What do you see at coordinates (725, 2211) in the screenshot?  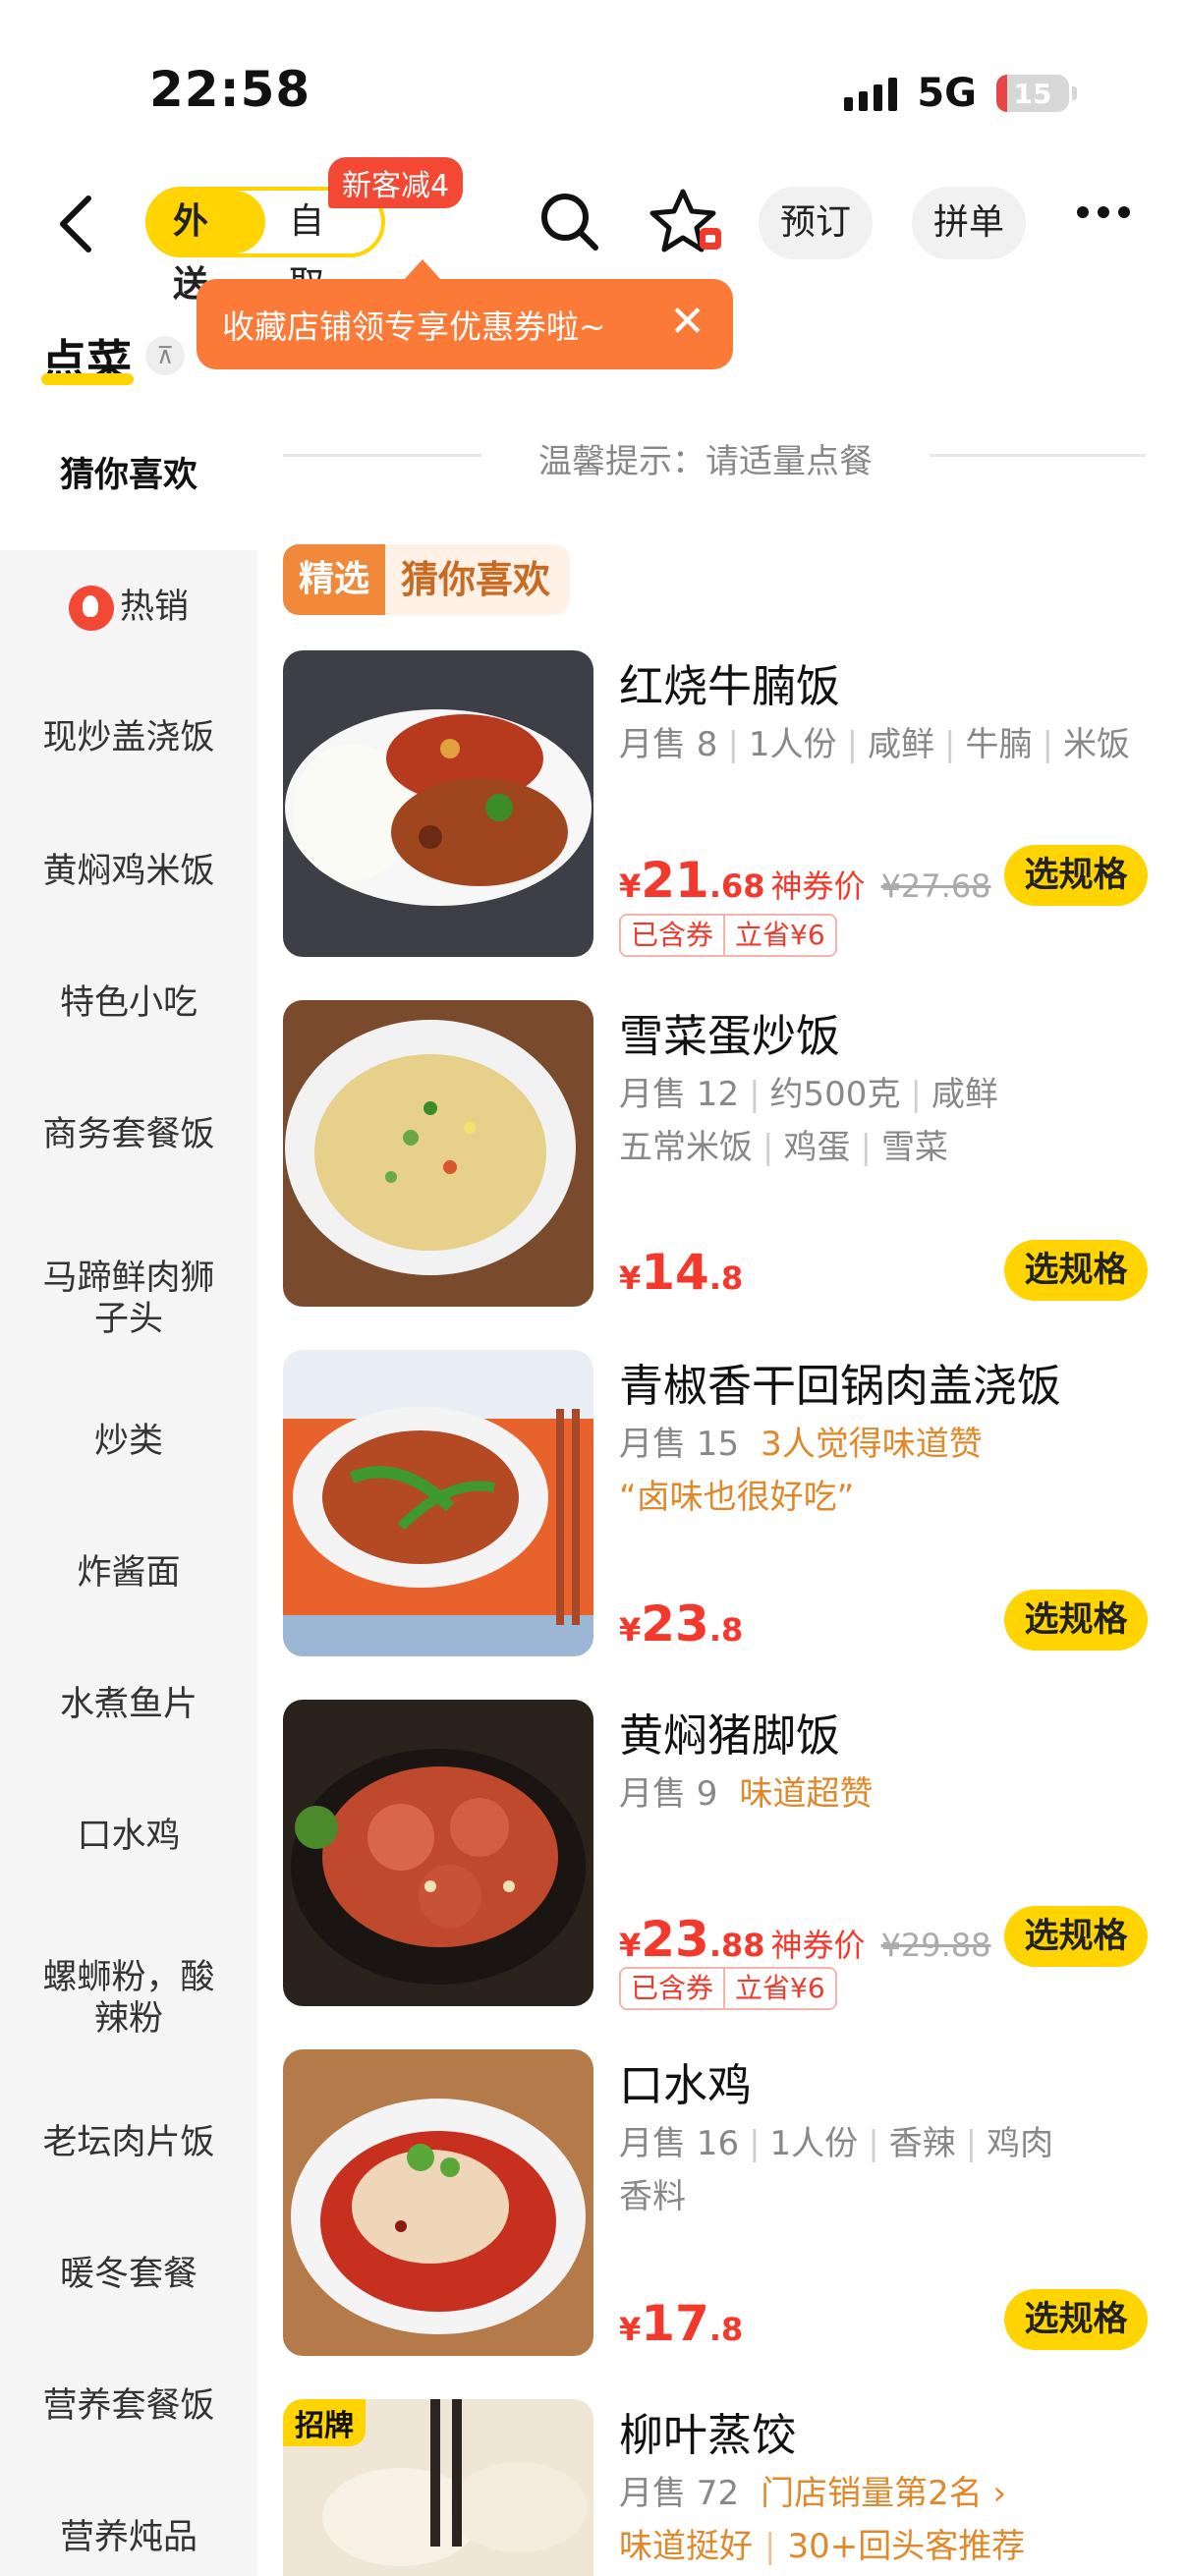 I see `dish-item: 口水鸡 月售 16 | 1人份 | 香辣 | 鸡肉 香料 ¥17.8 选规格` at bounding box center [725, 2211].